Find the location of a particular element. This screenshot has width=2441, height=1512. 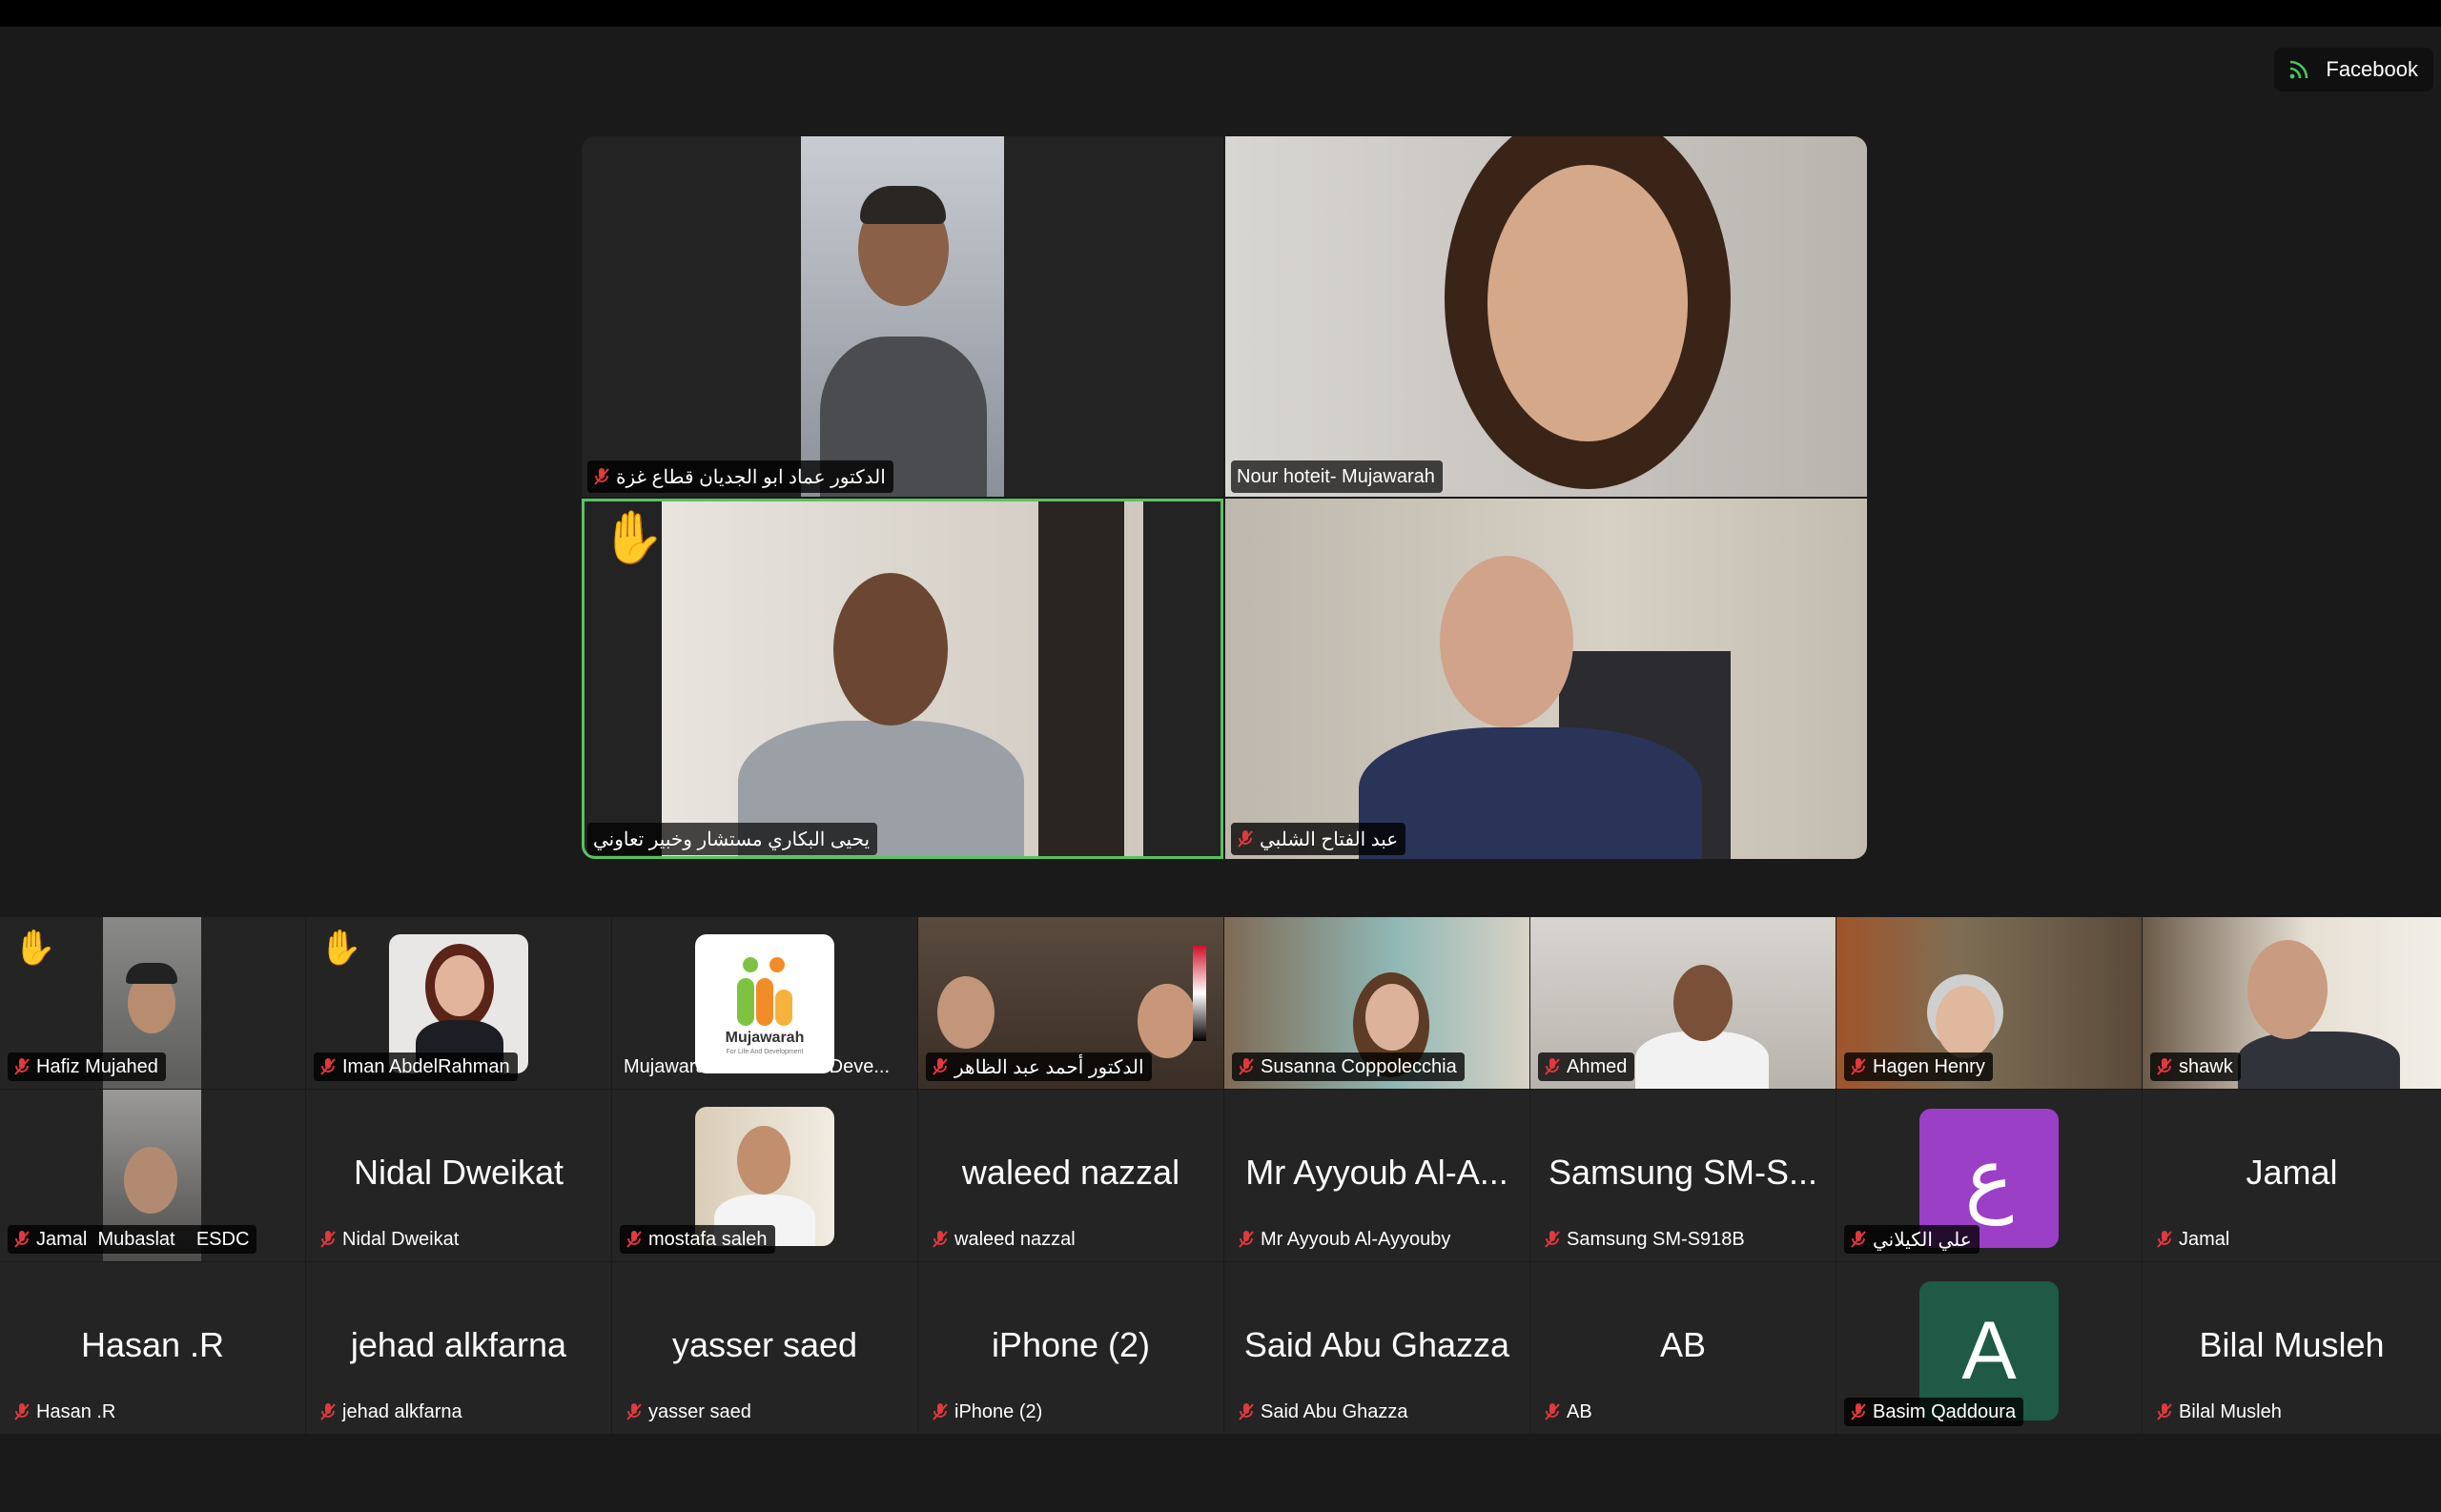

strip-tile: iPhone (2) iPhone (2) is located at coordinates (1070, 1348).